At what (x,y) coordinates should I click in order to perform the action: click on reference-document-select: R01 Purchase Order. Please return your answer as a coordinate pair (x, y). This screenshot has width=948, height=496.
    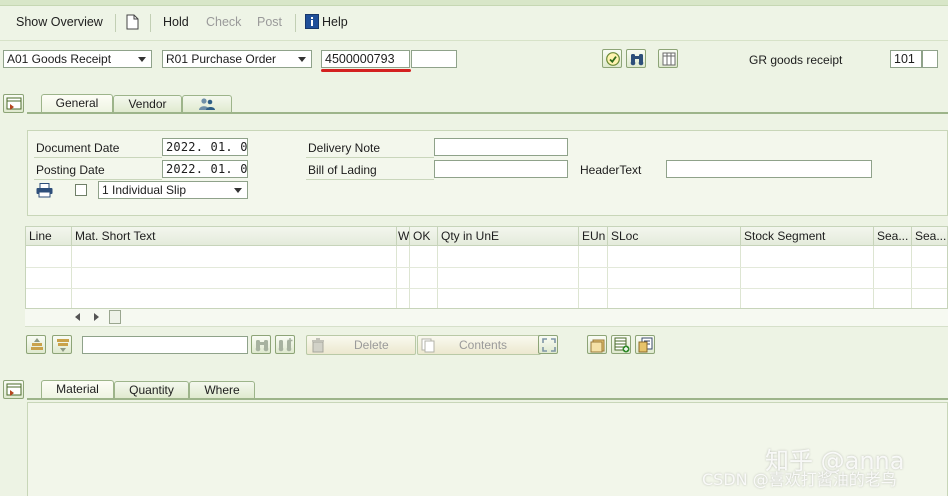
    Looking at the image, I should click on (237, 59).